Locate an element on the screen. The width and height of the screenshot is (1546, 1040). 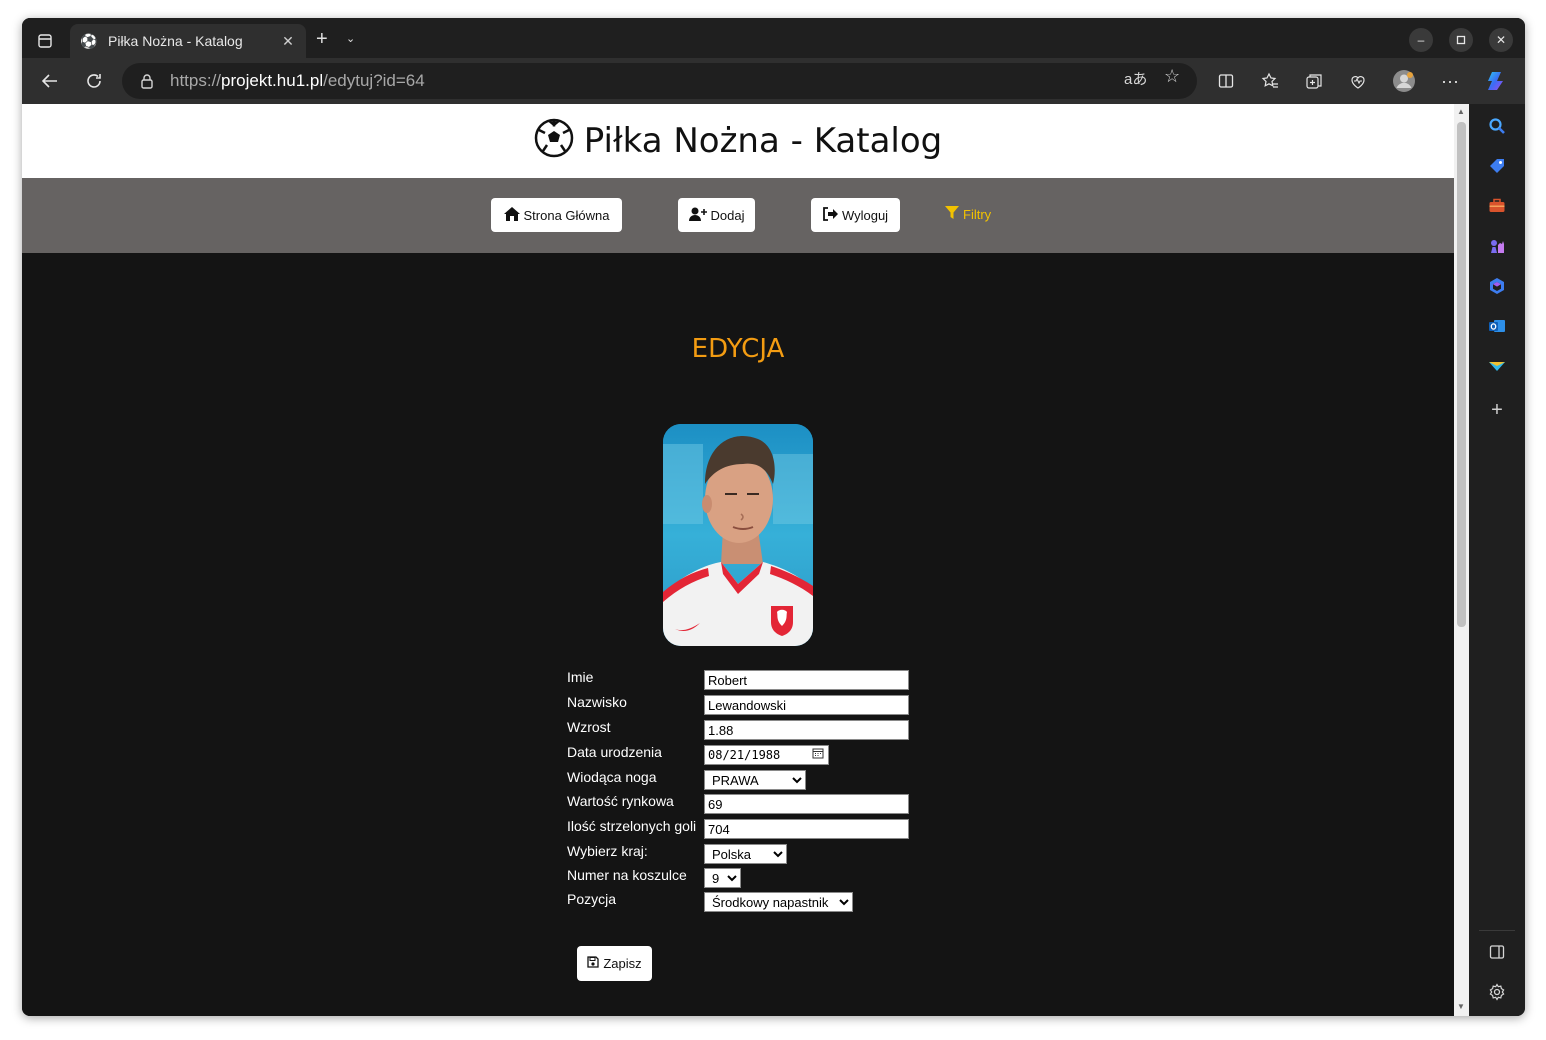
add-label: Dodaj is located at coordinates (727, 215).